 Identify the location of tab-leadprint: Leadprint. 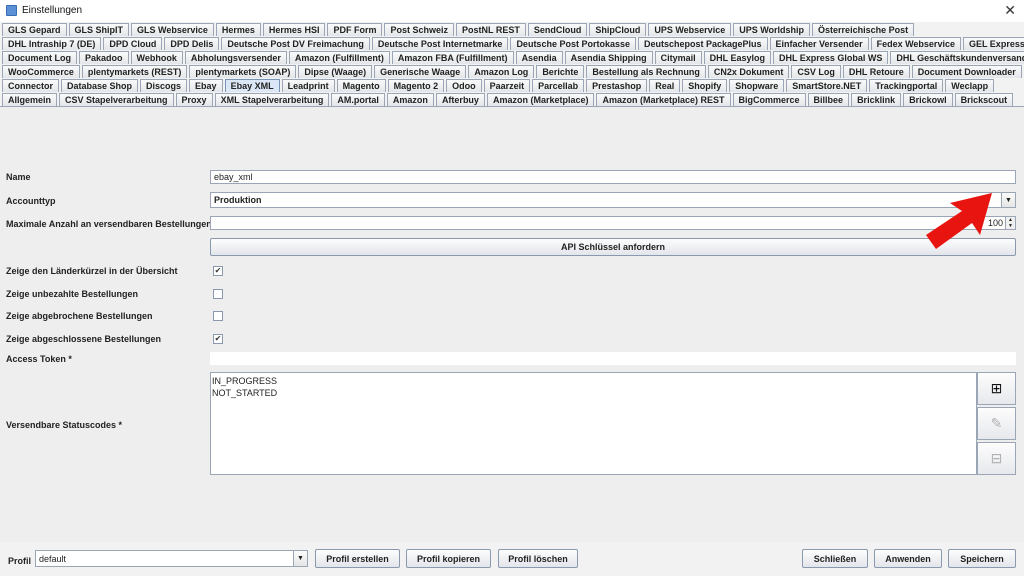
(308, 85).